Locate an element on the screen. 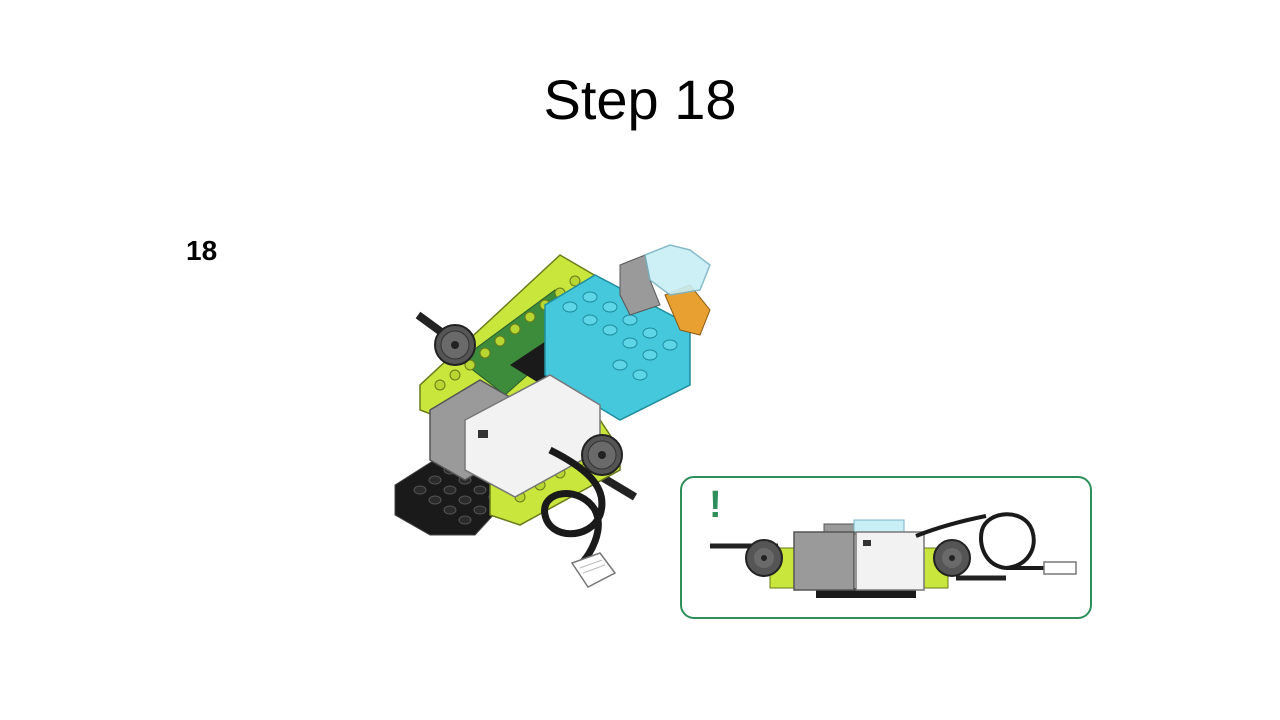 The width and height of the screenshot is (1280, 720). callout-gear-left is located at coordinates (764, 558).